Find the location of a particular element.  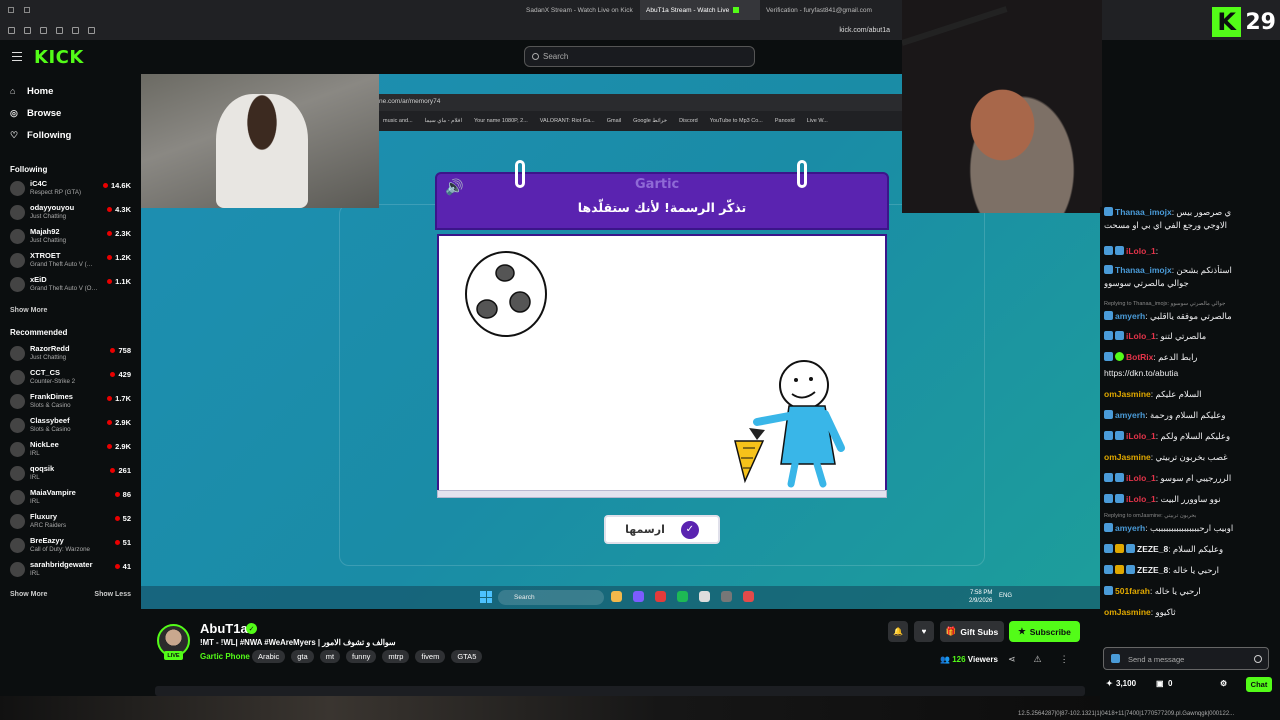

stream-category: Gartic Phone is located at coordinates (225, 656).